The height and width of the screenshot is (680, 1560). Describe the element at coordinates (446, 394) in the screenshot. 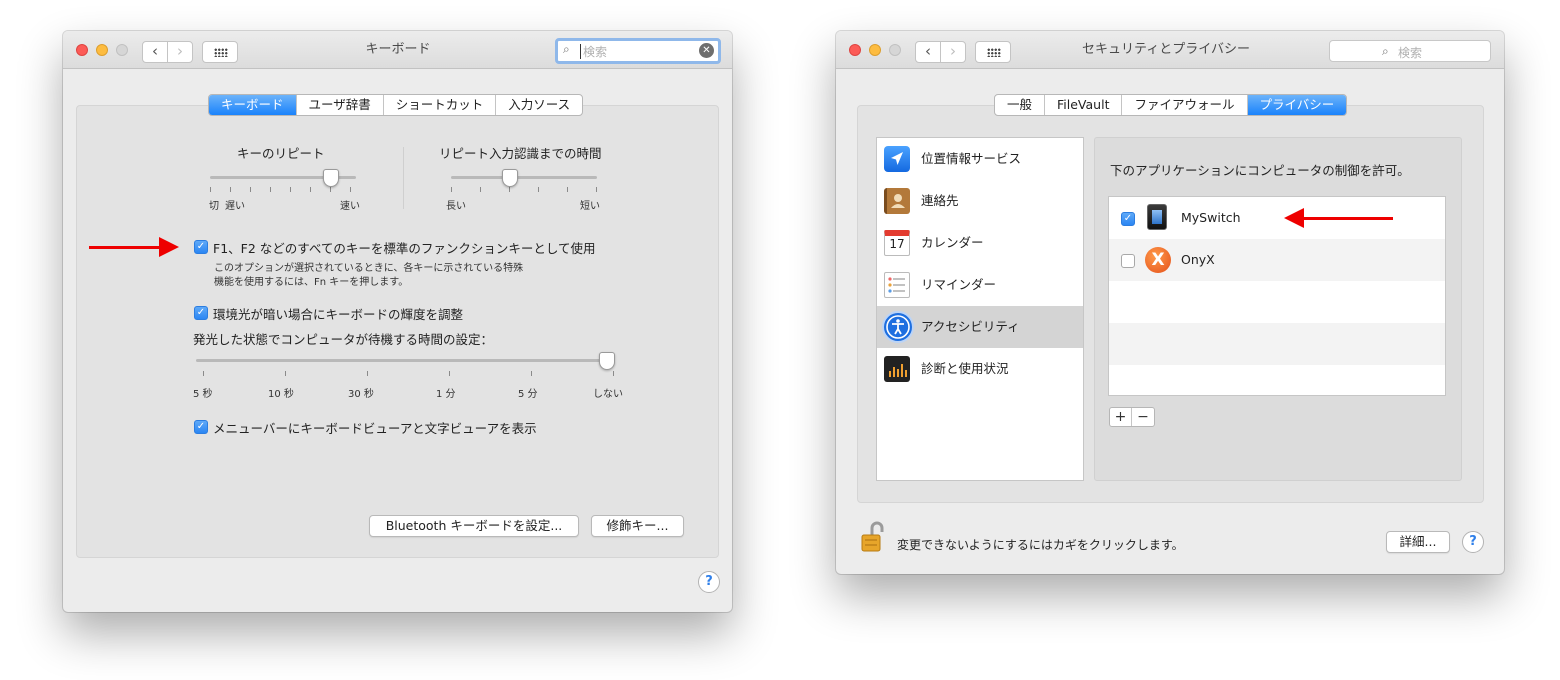

I see `timeout-tick-1m: 1 分` at that location.